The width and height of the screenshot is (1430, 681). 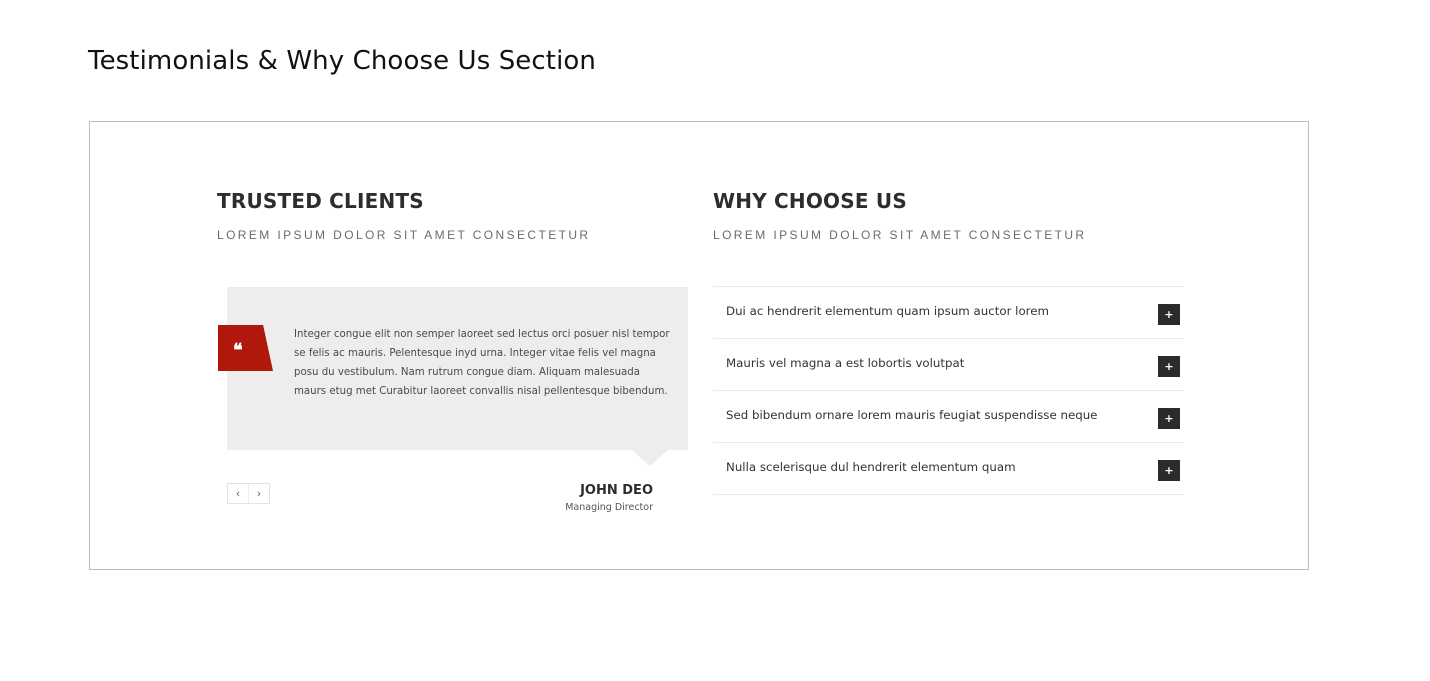 I want to click on chevron-right-icon: ›, so click(x=258, y=493).